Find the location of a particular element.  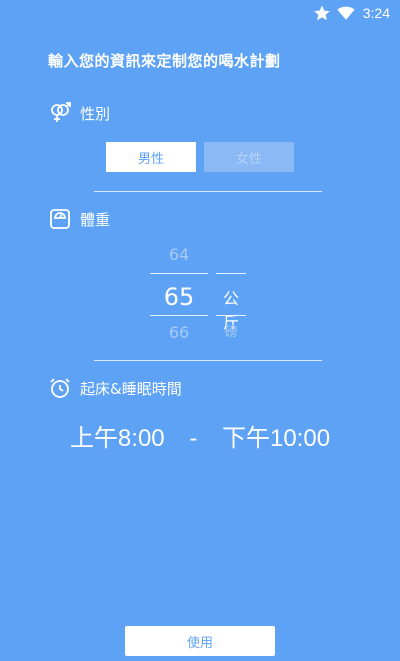

female-button: 女性 is located at coordinates (249, 157).